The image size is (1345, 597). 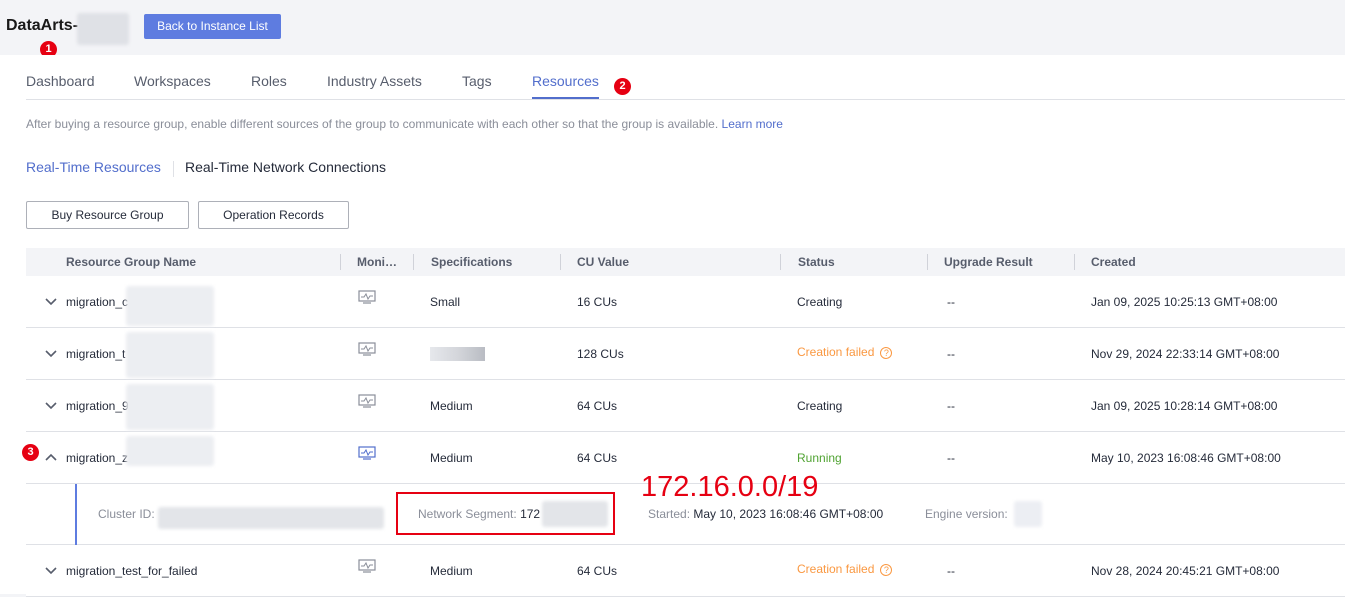 What do you see at coordinates (1184, 302) in the screenshot?
I see `created-time: Jan 09, 2025 10:25:13 GMT+08:00` at bounding box center [1184, 302].